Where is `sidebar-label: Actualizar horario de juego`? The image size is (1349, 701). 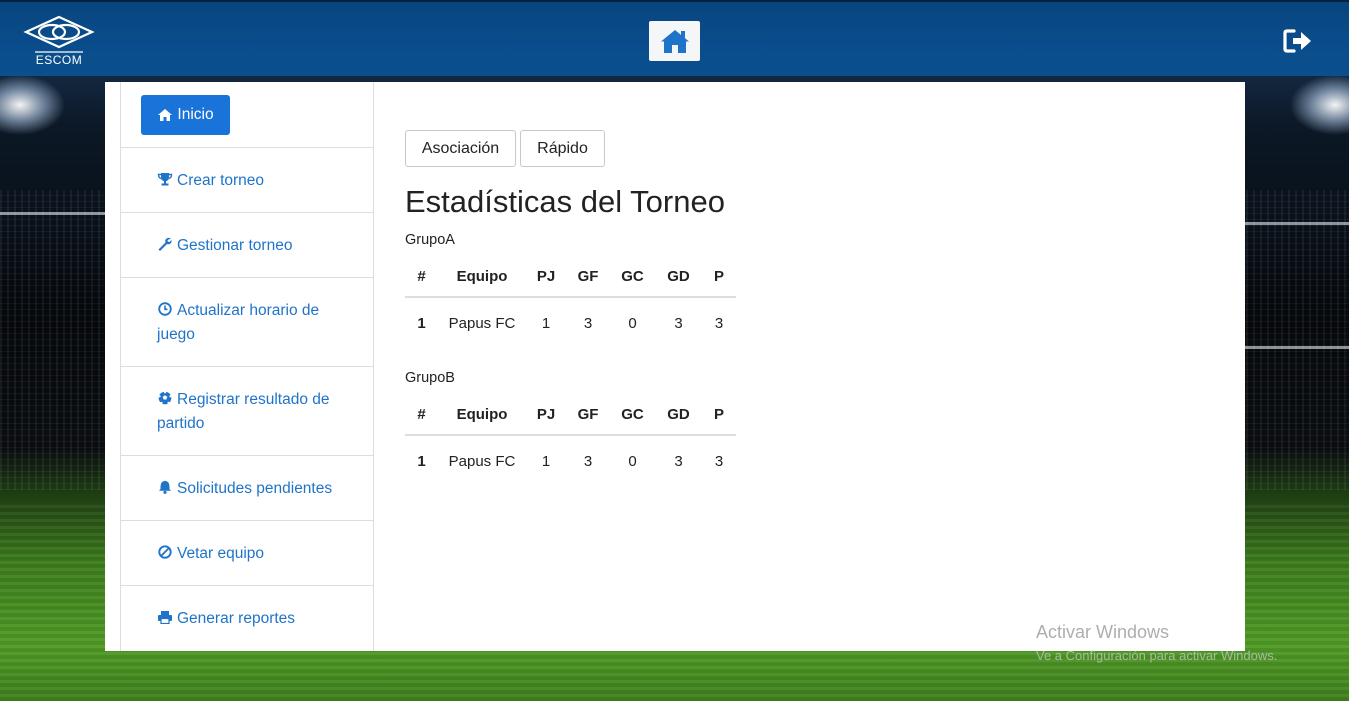 sidebar-label: Actualizar horario de juego is located at coordinates (238, 322).